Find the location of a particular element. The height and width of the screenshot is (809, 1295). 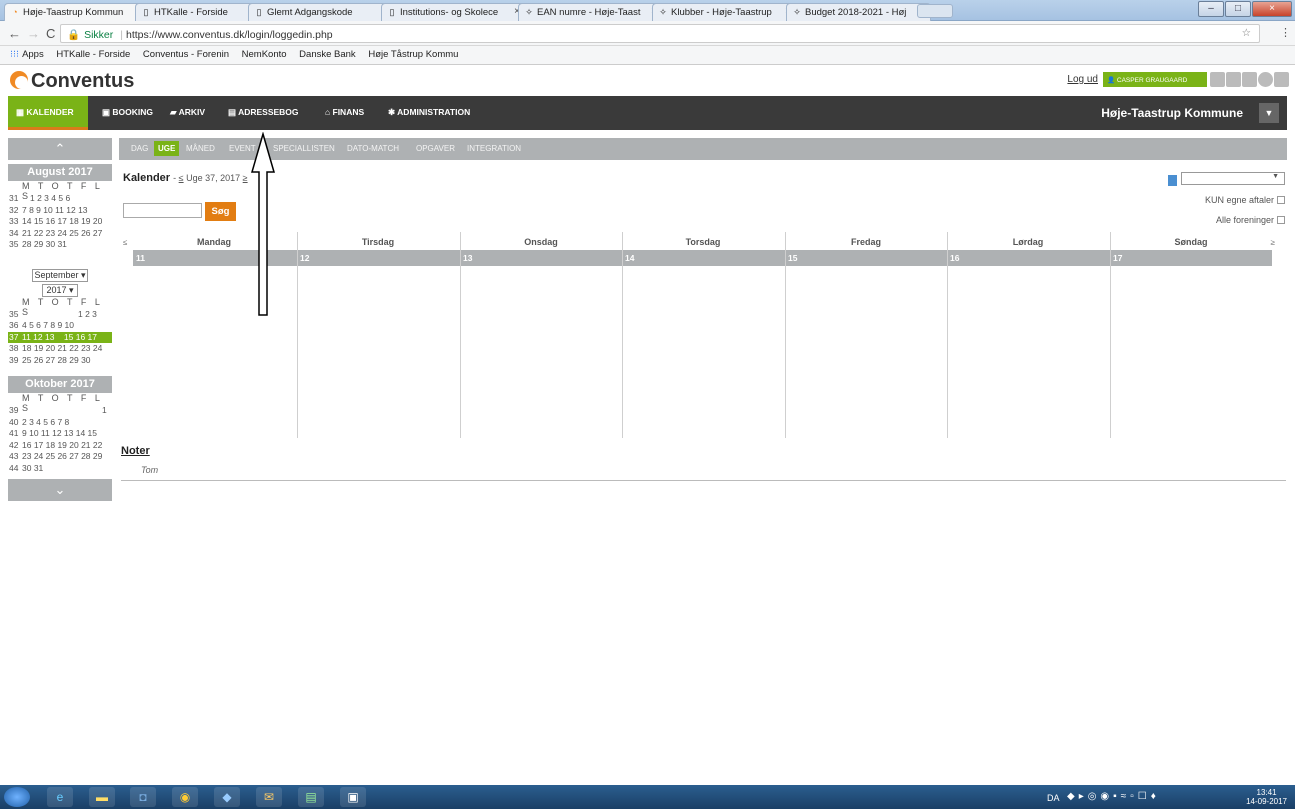

screen-icon is located at coordinates (1249, 79).